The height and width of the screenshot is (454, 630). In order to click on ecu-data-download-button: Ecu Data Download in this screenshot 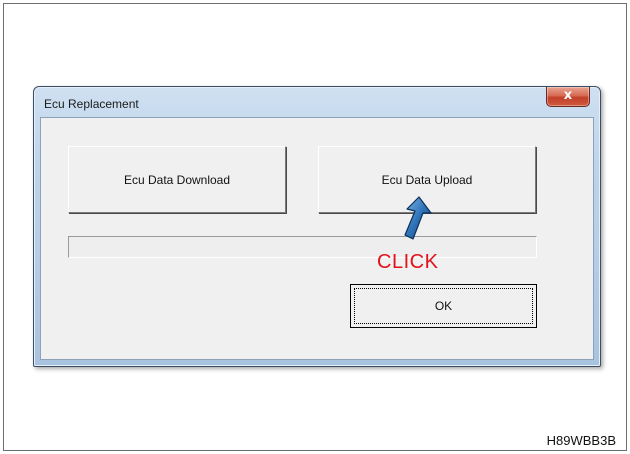, I will do `click(177, 179)`.